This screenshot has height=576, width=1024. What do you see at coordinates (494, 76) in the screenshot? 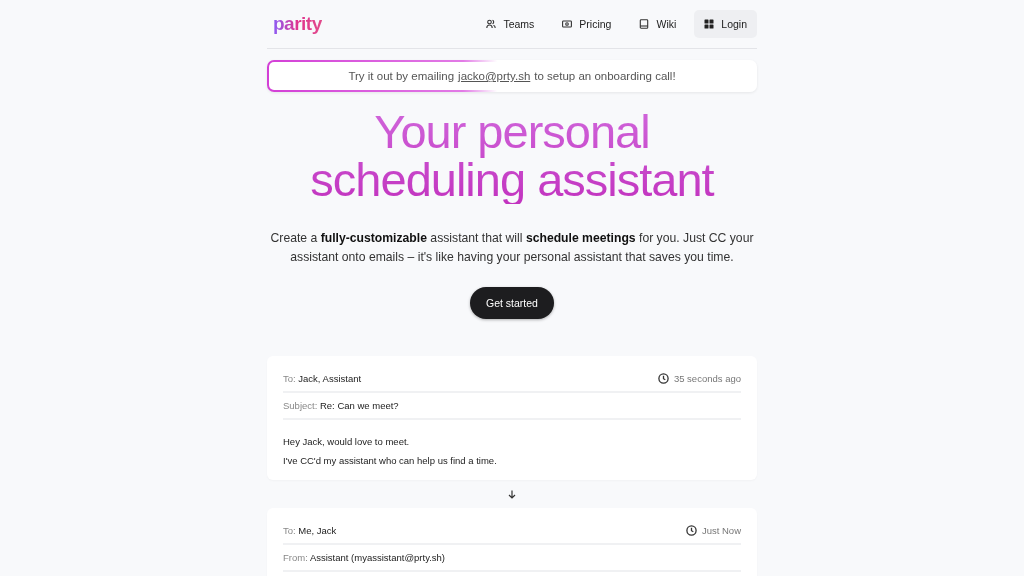
I see `email-link: jacko@prty.sh` at bounding box center [494, 76].